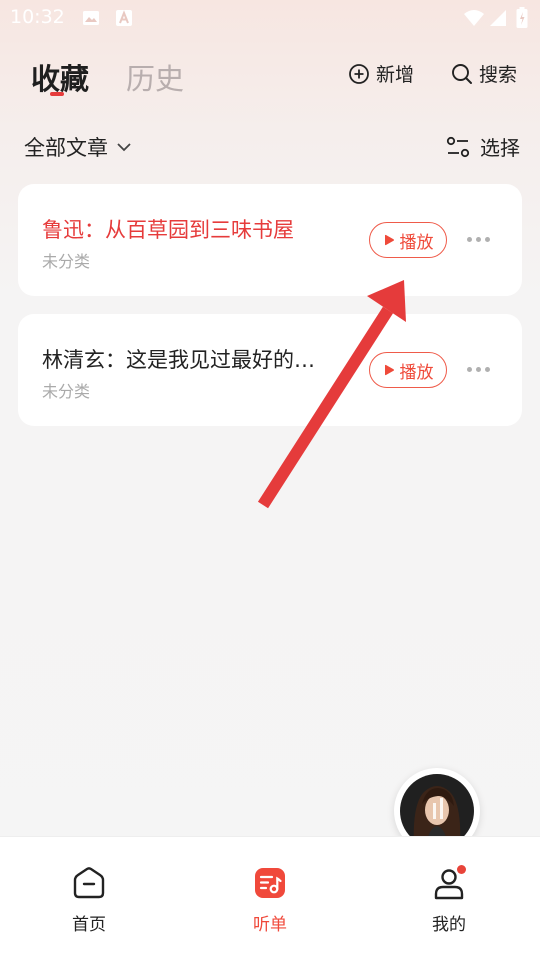 This screenshot has height=960, width=540. Describe the element at coordinates (89, 900) in the screenshot. I see `nav-home: 首页` at that location.